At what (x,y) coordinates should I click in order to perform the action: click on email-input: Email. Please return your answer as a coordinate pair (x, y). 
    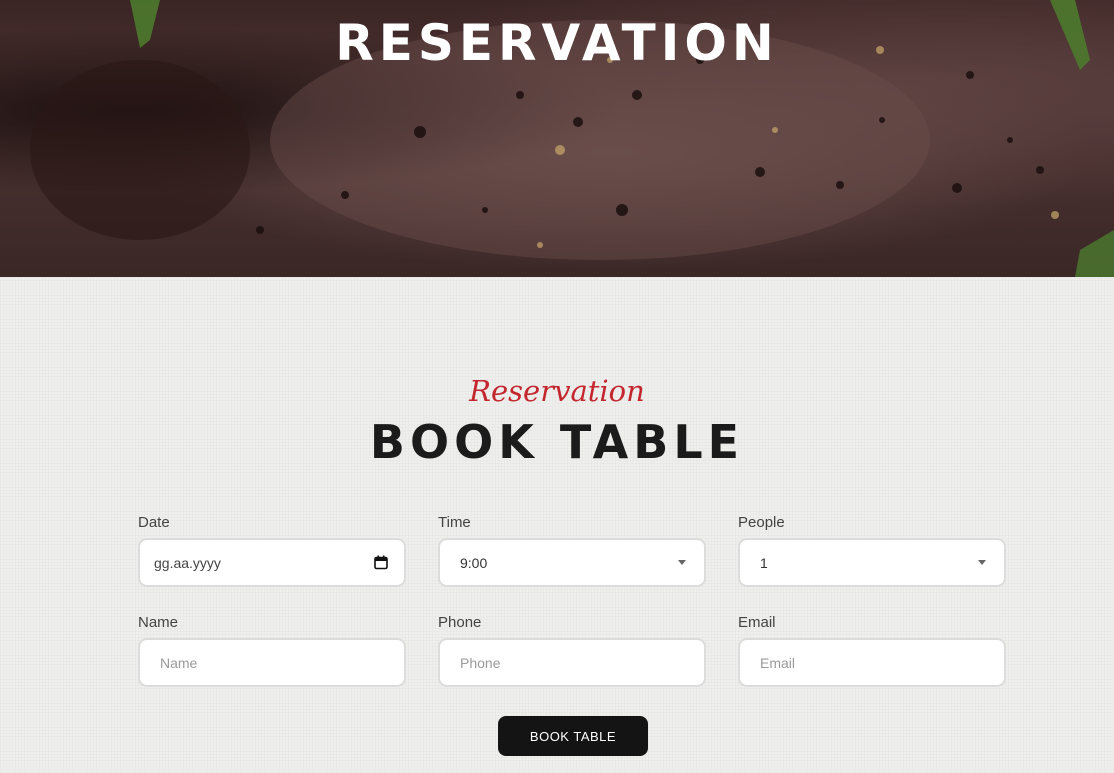
    Looking at the image, I should click on (872, 662).